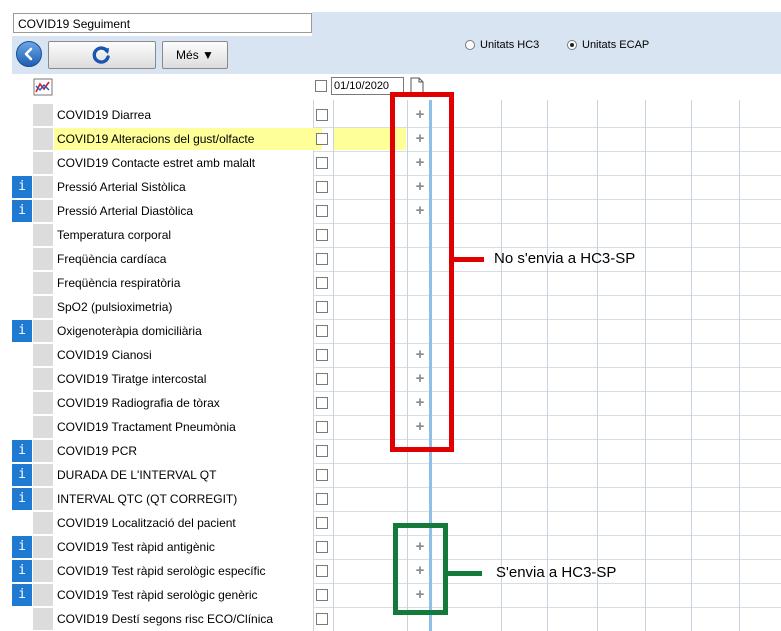  I want to click on table-row: i DURADA DE L'INTERVAL QT, so click(396, 475).